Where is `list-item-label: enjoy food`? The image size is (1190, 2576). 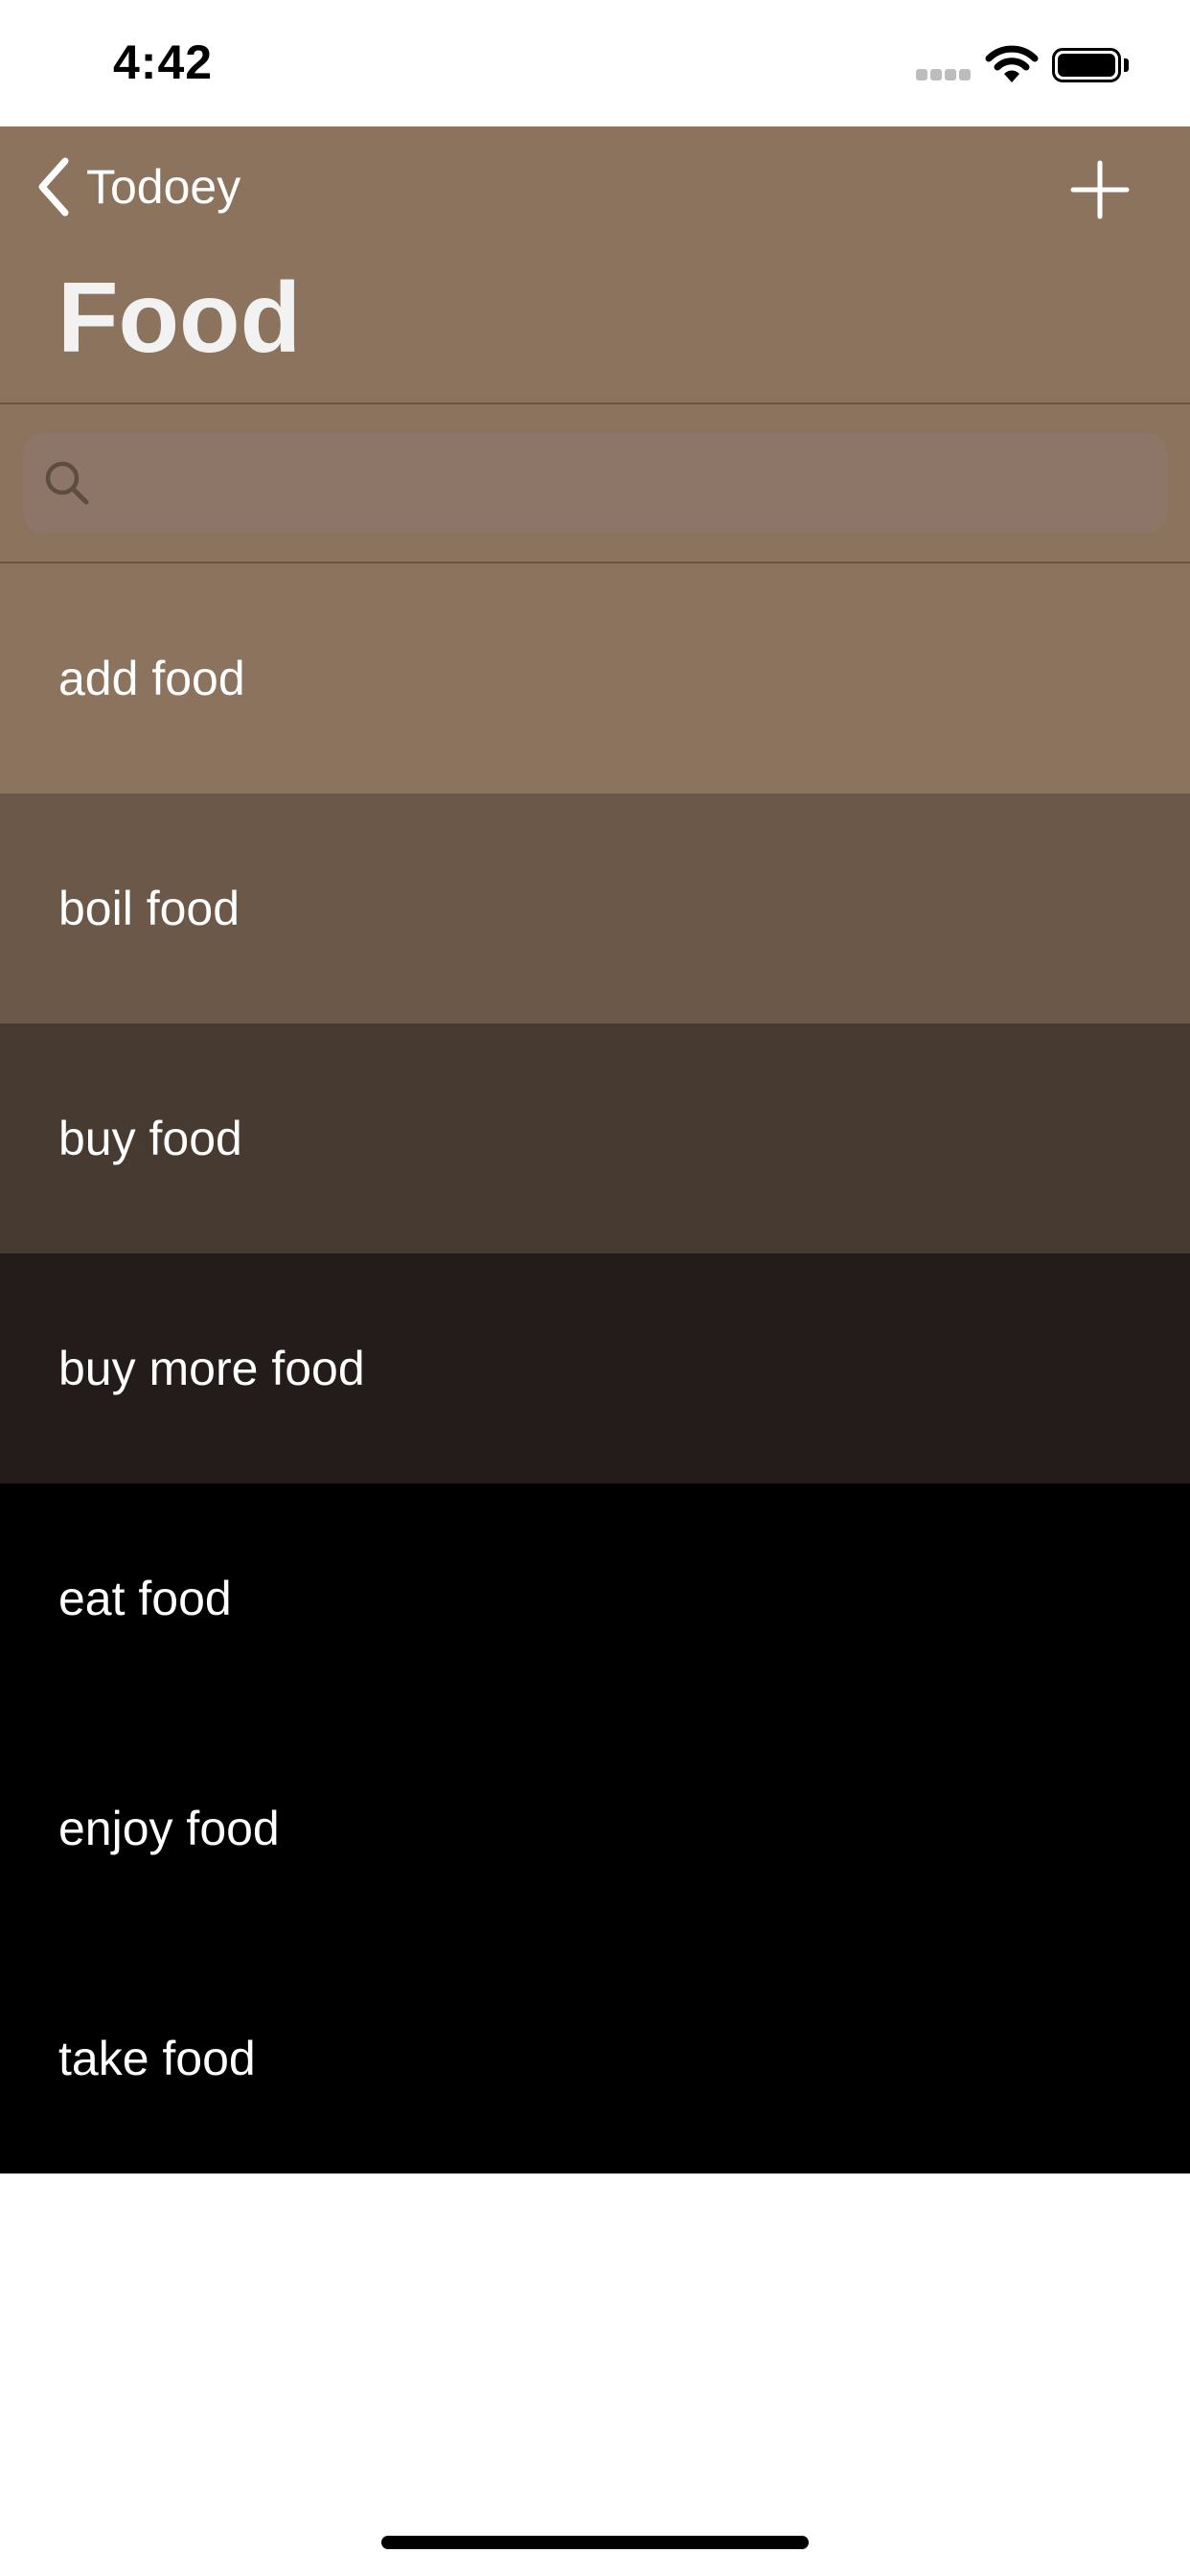
list-item-label: enjoy food is located at coordinates (169, 1828).